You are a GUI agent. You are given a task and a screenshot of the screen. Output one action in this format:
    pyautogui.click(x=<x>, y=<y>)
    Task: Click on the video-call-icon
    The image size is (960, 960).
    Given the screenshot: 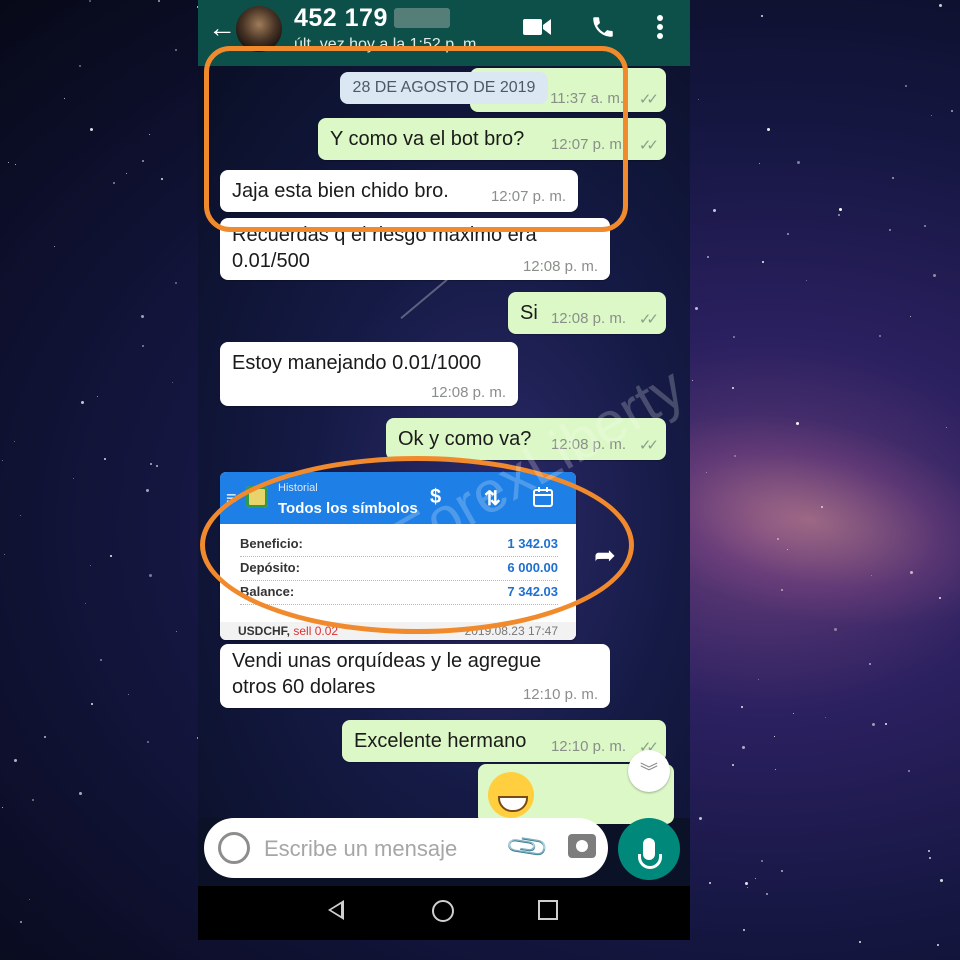 What is the action you would take?
    pyautogui.click(x=537, y=29)
    